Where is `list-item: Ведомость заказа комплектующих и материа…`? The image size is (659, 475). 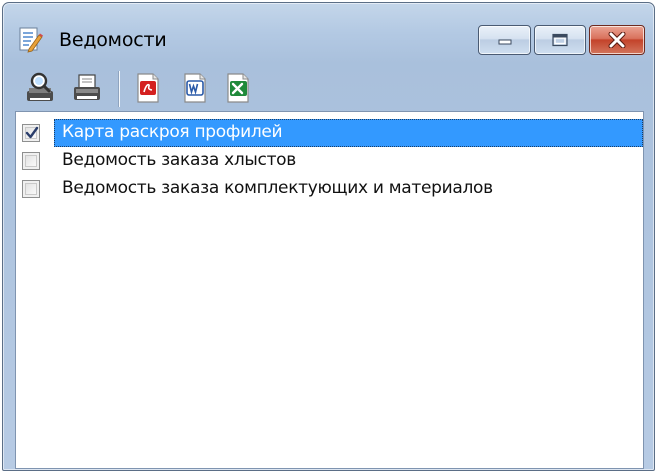 list-item: Ведомость заказа комплектующих и материа… is located at coordinates (329, 189).